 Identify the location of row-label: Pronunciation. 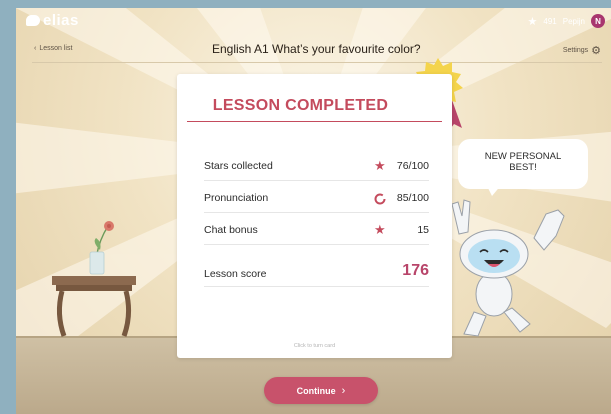
(236, 198).